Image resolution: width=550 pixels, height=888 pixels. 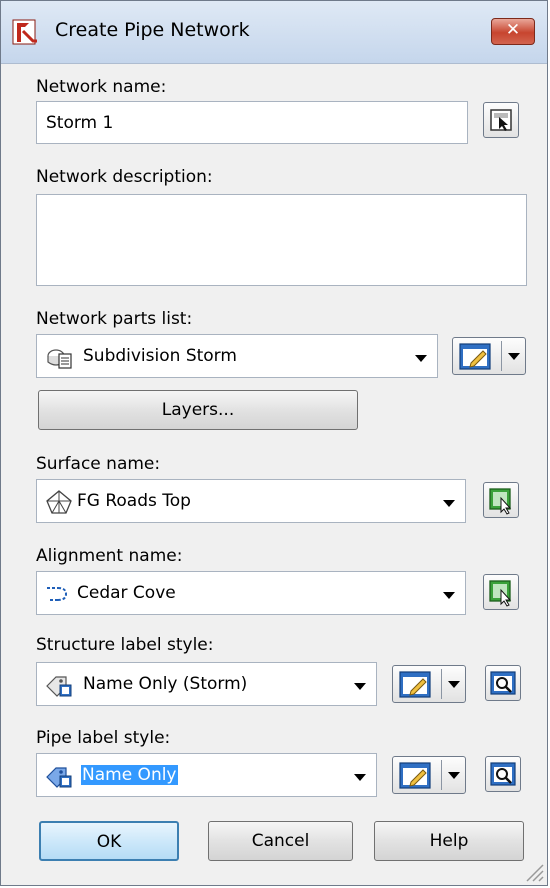 I want to click on name-template-icon, so click(x=501, y=120).